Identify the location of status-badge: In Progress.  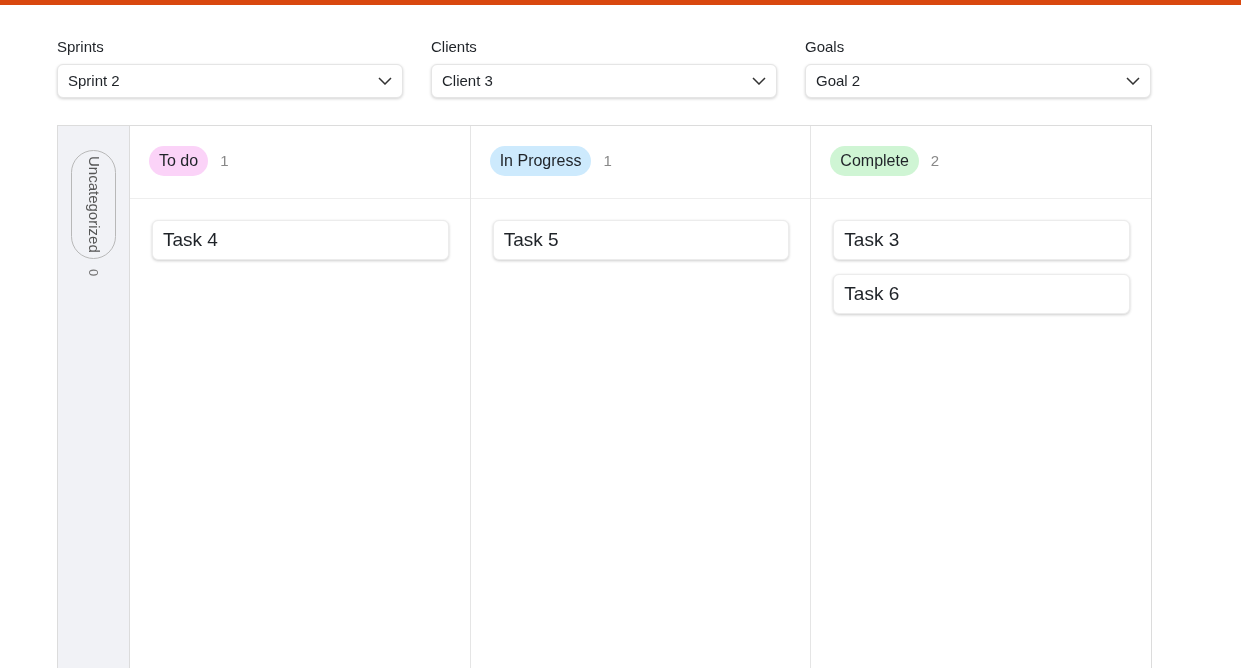
(540, 161).